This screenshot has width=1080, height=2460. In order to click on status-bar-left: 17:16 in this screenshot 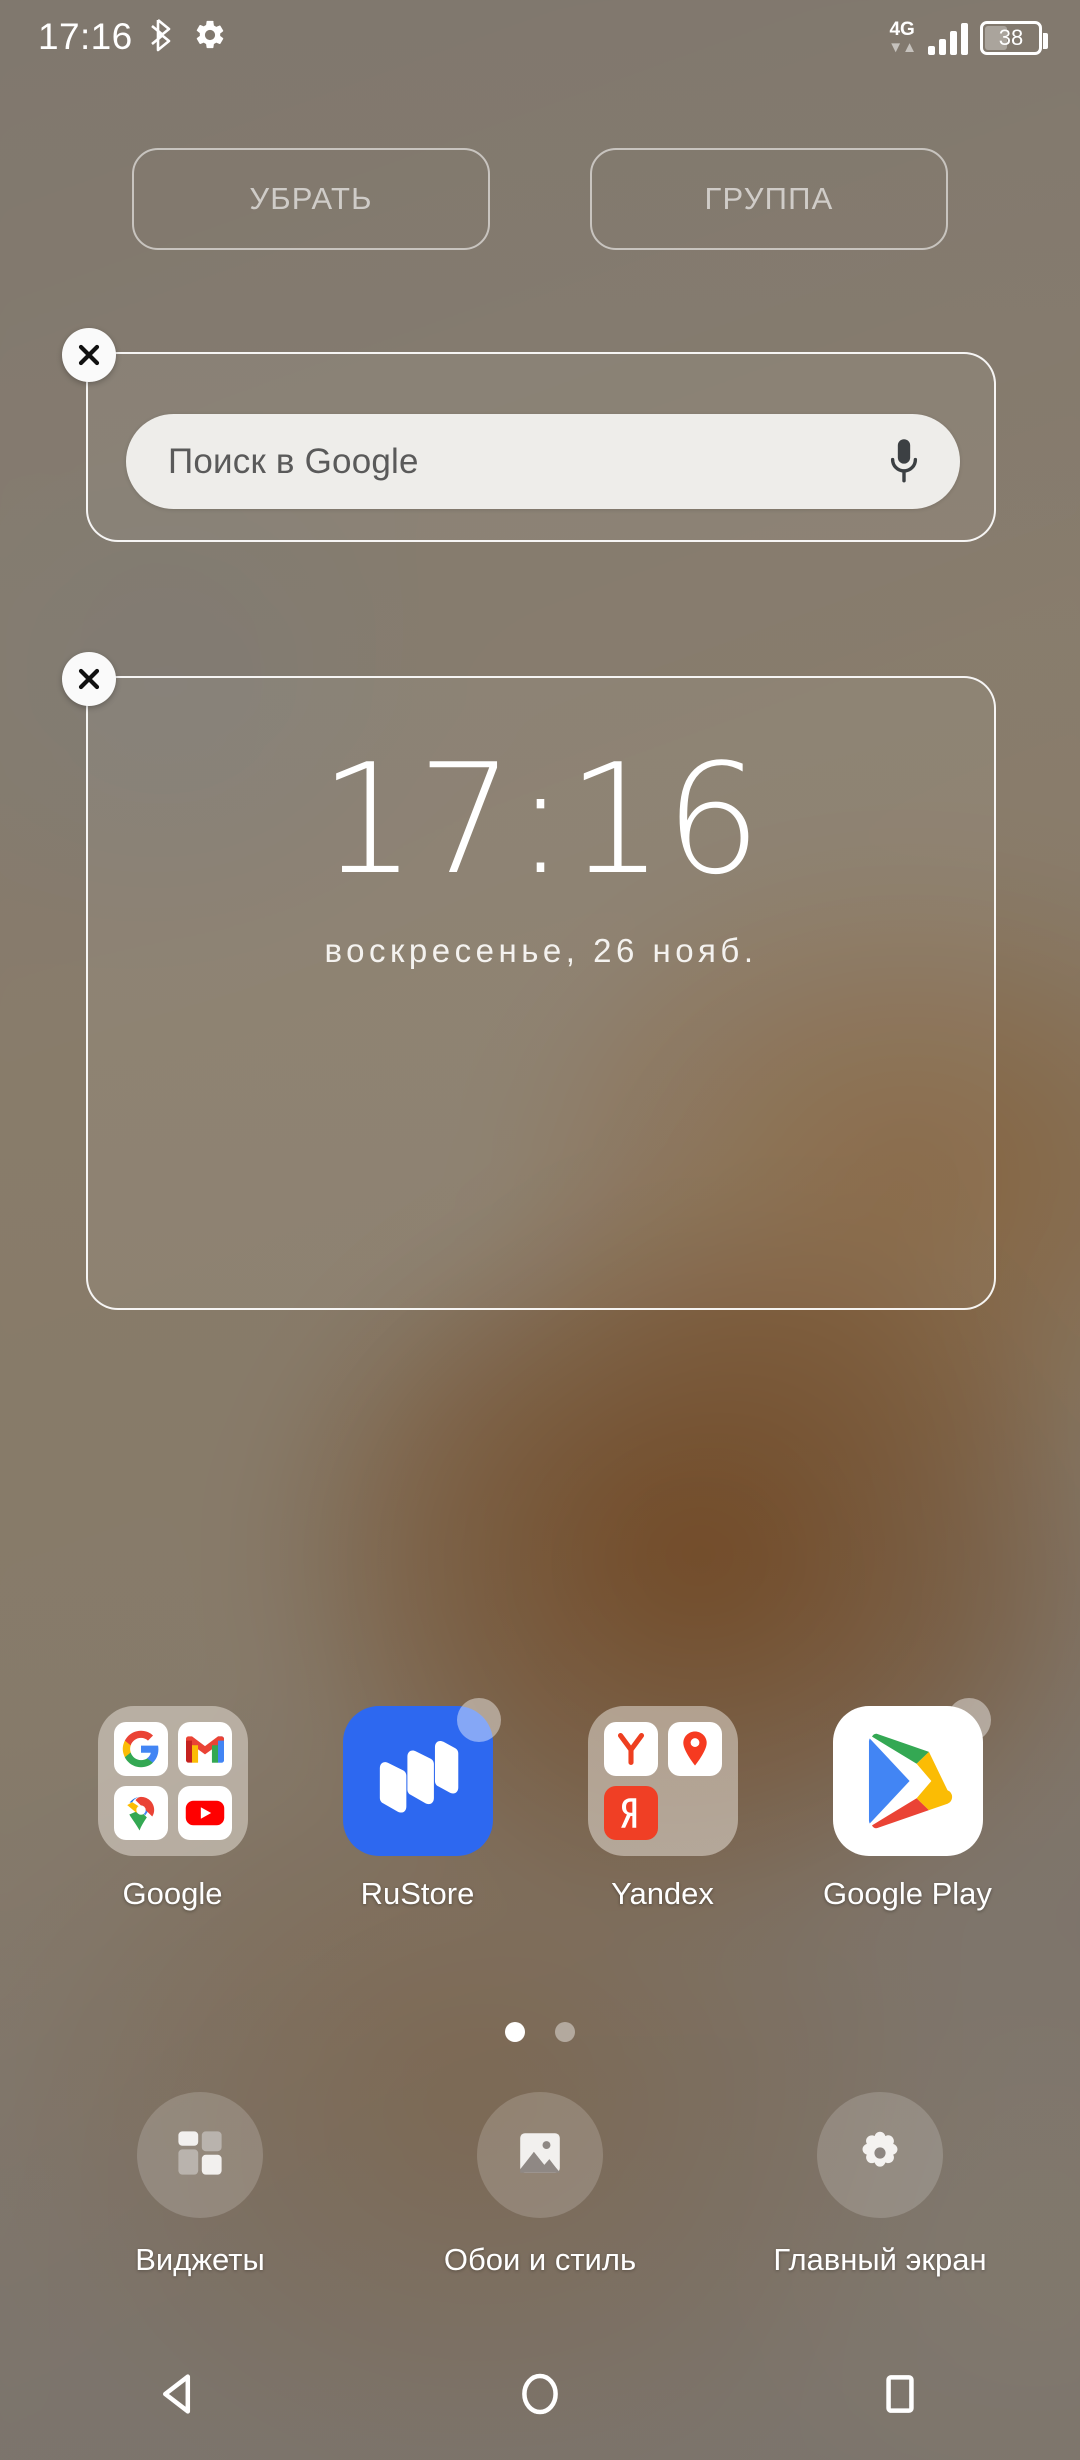, I will do `click(132, 37)`.